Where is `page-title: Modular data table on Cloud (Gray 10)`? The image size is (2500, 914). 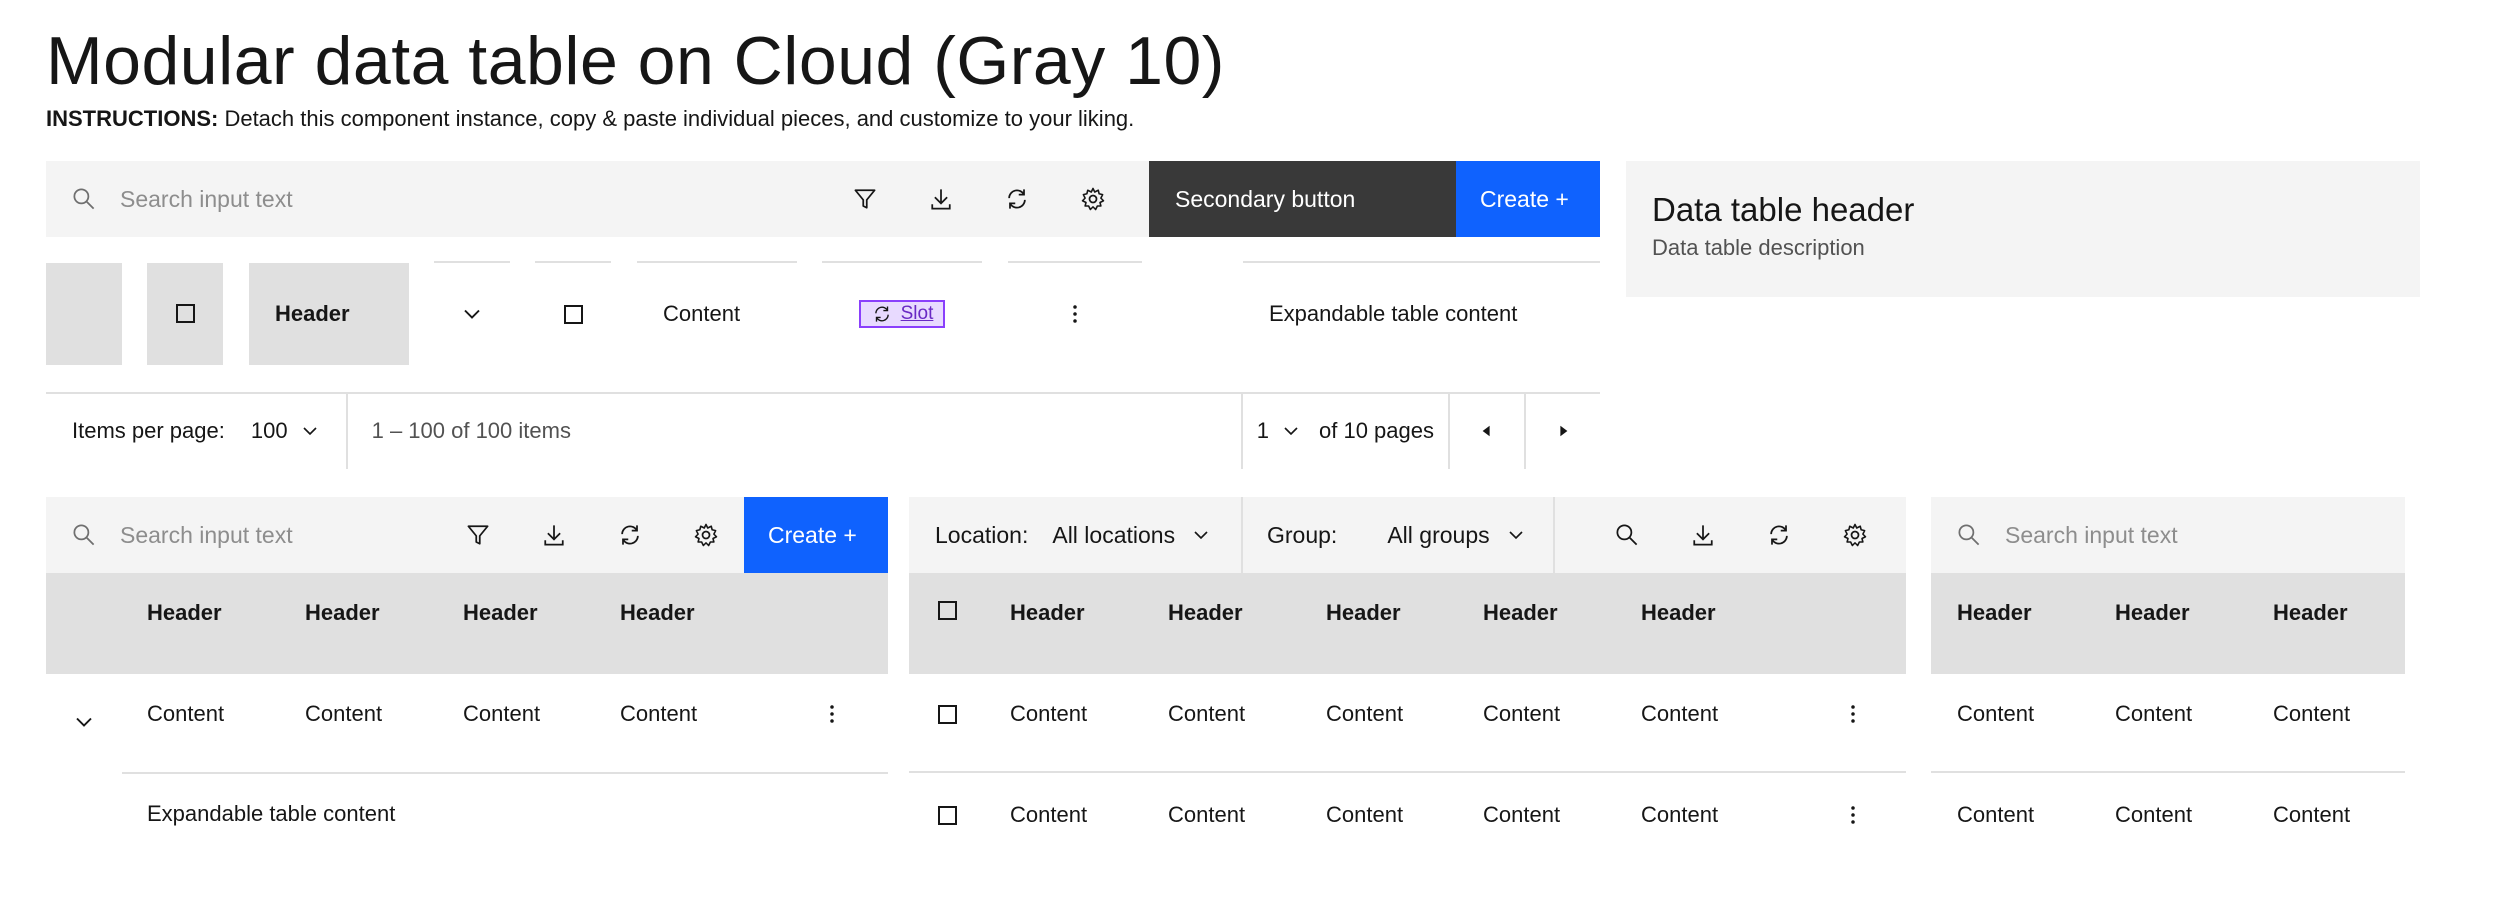
page-title: Modular data table on Cloud (Gray 10) is located at coordinates (635, 61).